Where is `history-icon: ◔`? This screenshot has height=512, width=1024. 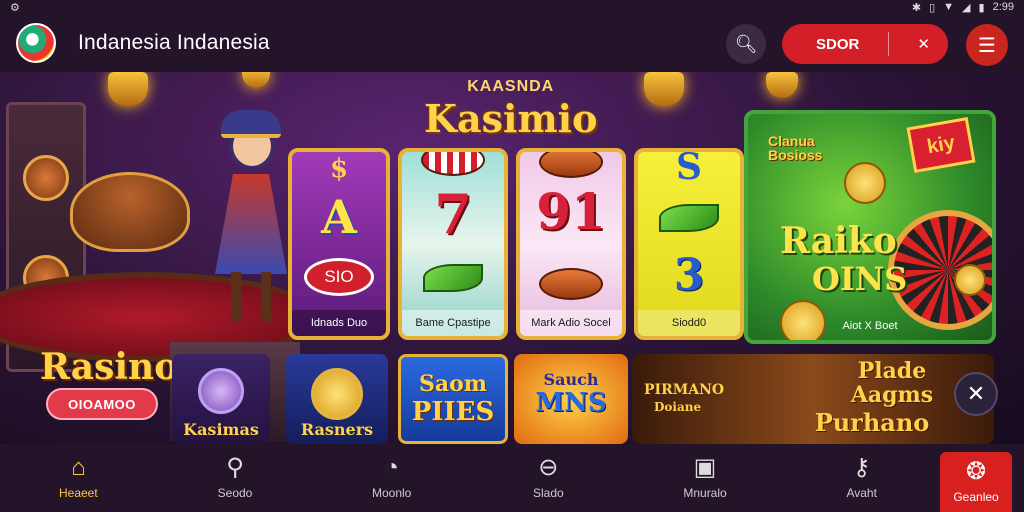
history-icon: ◔ is located at coordinates (391, 467).